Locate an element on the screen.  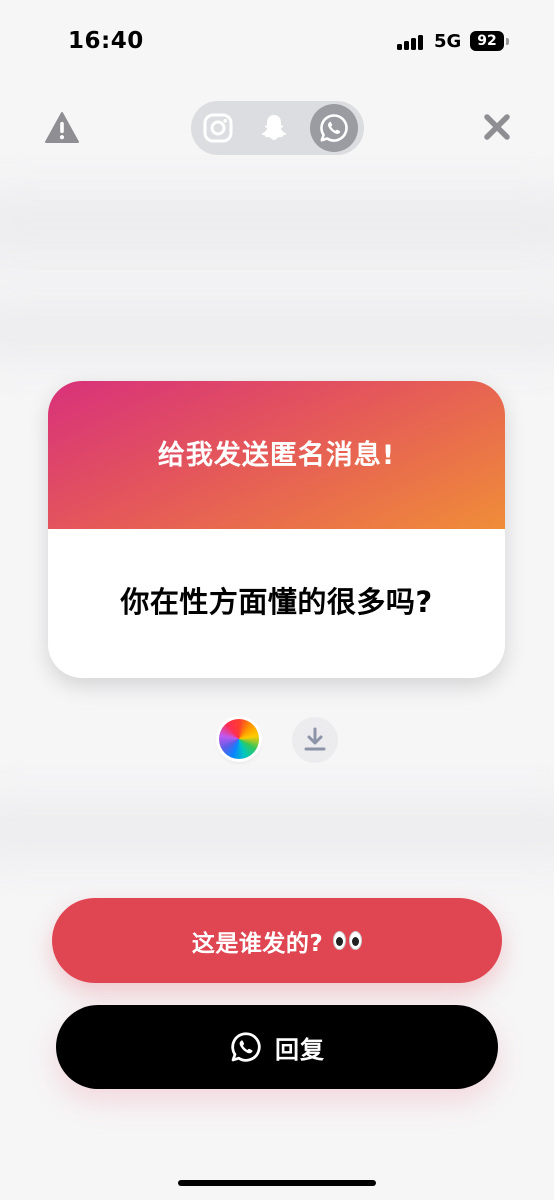
instagram-tab is located at coordinates (218, 128).